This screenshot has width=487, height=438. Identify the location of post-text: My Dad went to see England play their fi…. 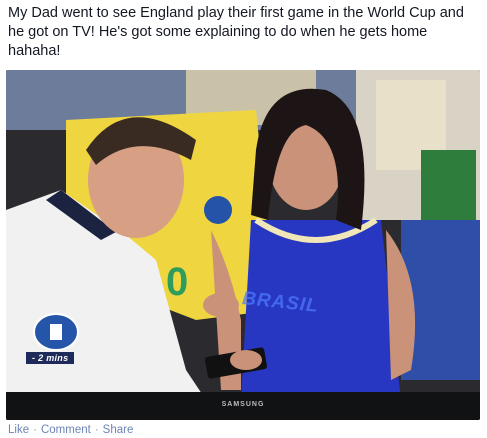
(236, 32).